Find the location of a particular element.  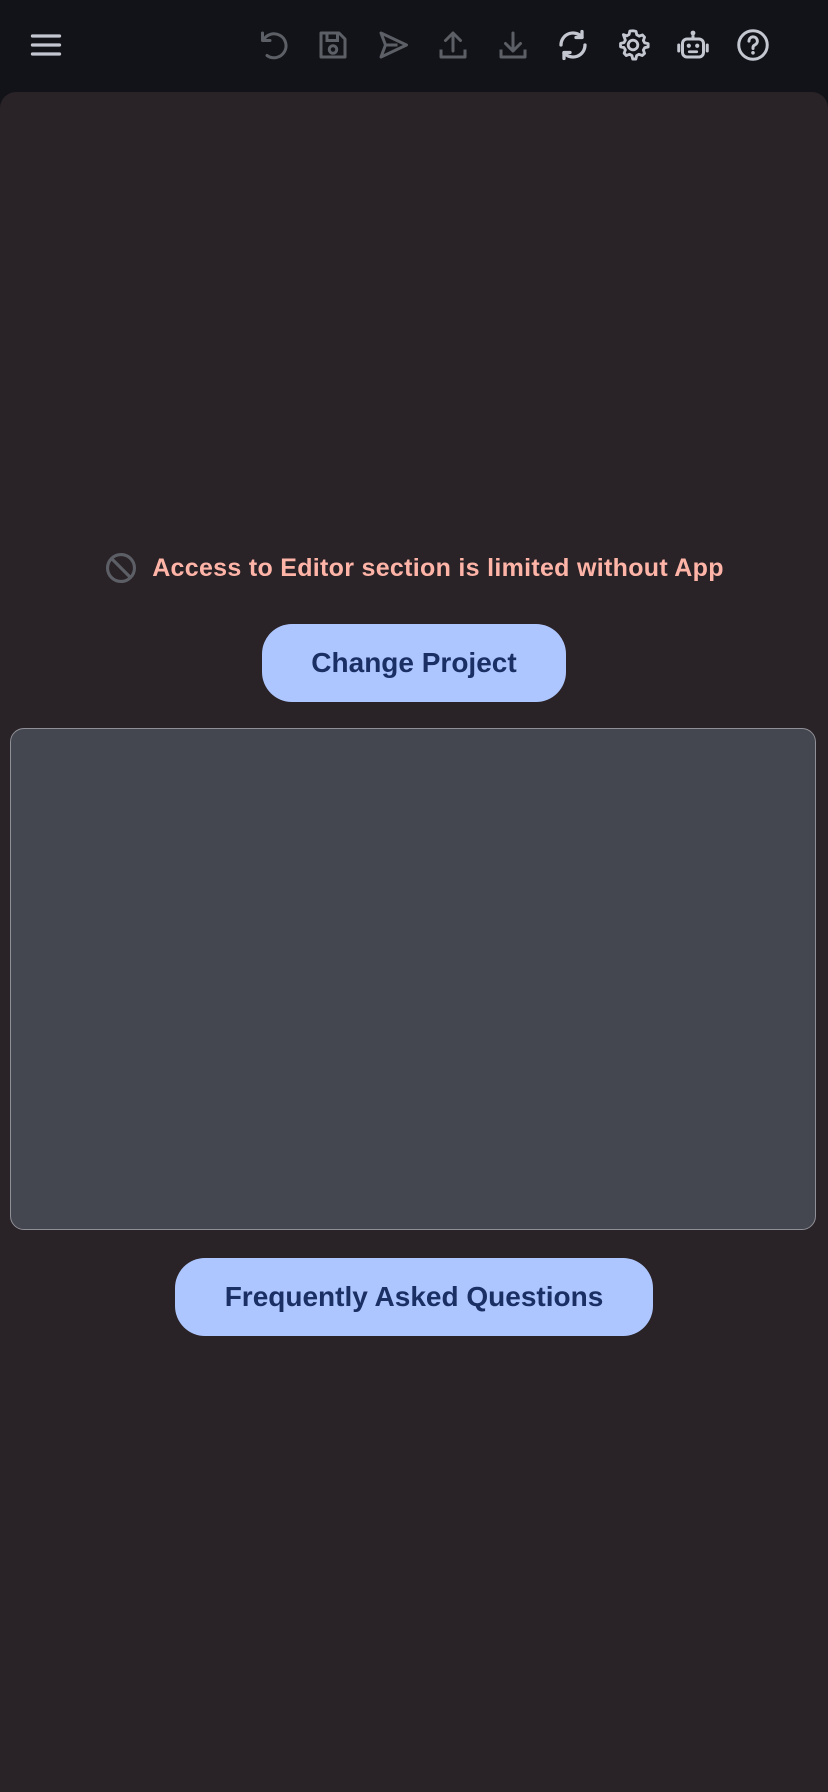

settings-button is located at coordinates (633, 45).